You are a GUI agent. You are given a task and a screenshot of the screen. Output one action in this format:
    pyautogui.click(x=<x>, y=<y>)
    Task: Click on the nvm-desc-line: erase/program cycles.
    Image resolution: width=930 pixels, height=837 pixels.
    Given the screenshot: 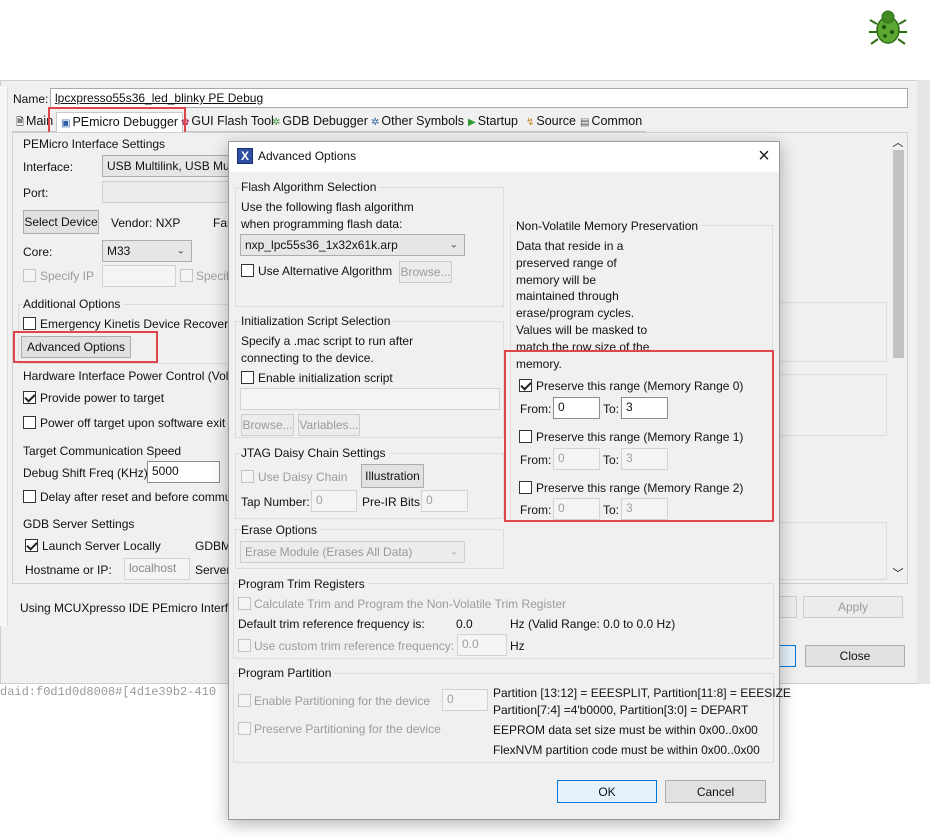 What is the action you would take?
    pyautogui.click(x=575, y=313)
    